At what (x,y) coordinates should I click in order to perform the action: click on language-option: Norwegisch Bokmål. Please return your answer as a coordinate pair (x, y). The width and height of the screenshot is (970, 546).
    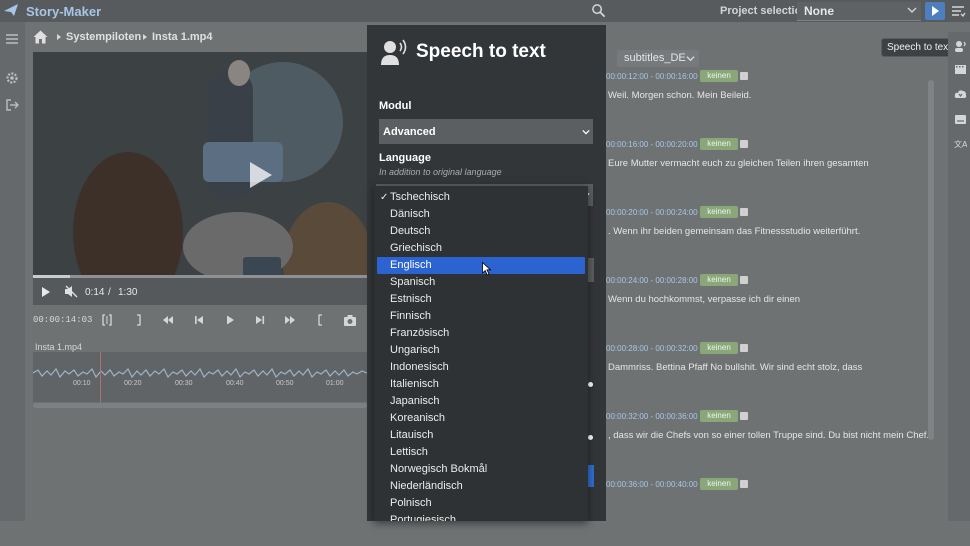
    Looking at the image, I should click on (481, 469).